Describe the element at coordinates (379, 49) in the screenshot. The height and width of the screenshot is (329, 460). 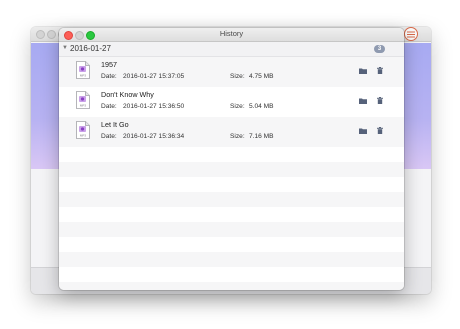
I see `count-badge: 3` at that location.